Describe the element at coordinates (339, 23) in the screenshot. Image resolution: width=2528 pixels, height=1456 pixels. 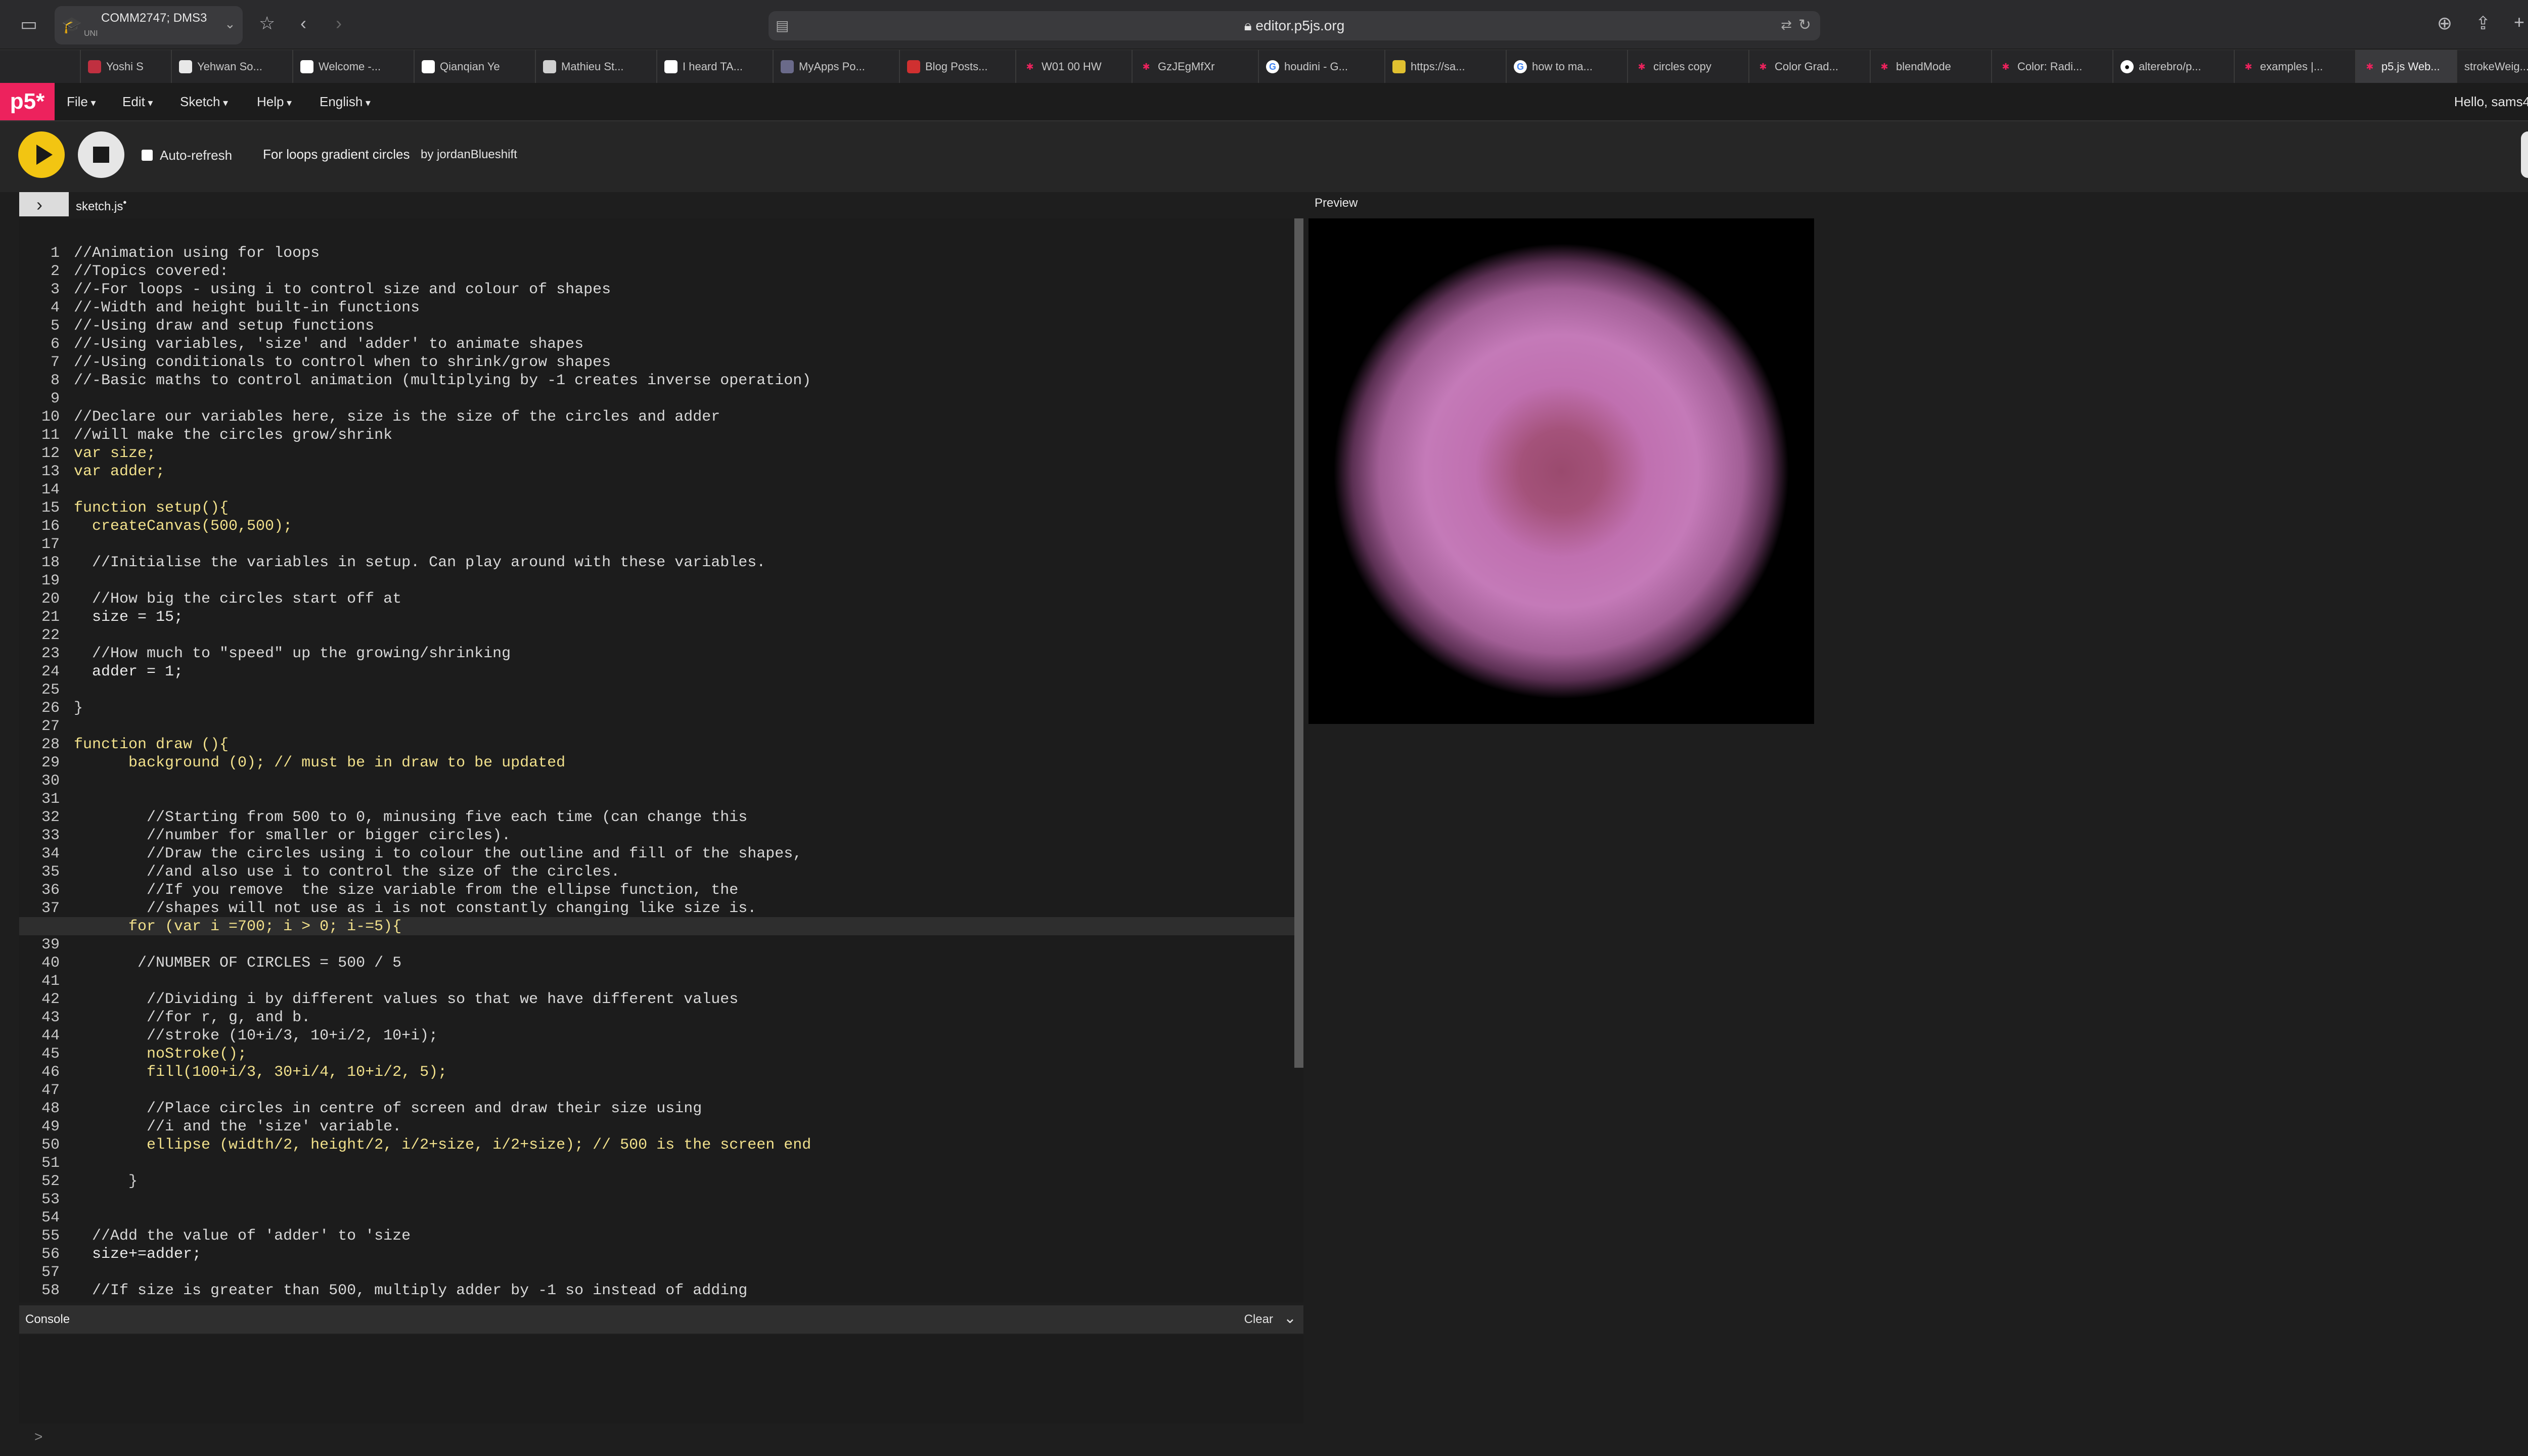
I see `forward-icon: ›` at that location.